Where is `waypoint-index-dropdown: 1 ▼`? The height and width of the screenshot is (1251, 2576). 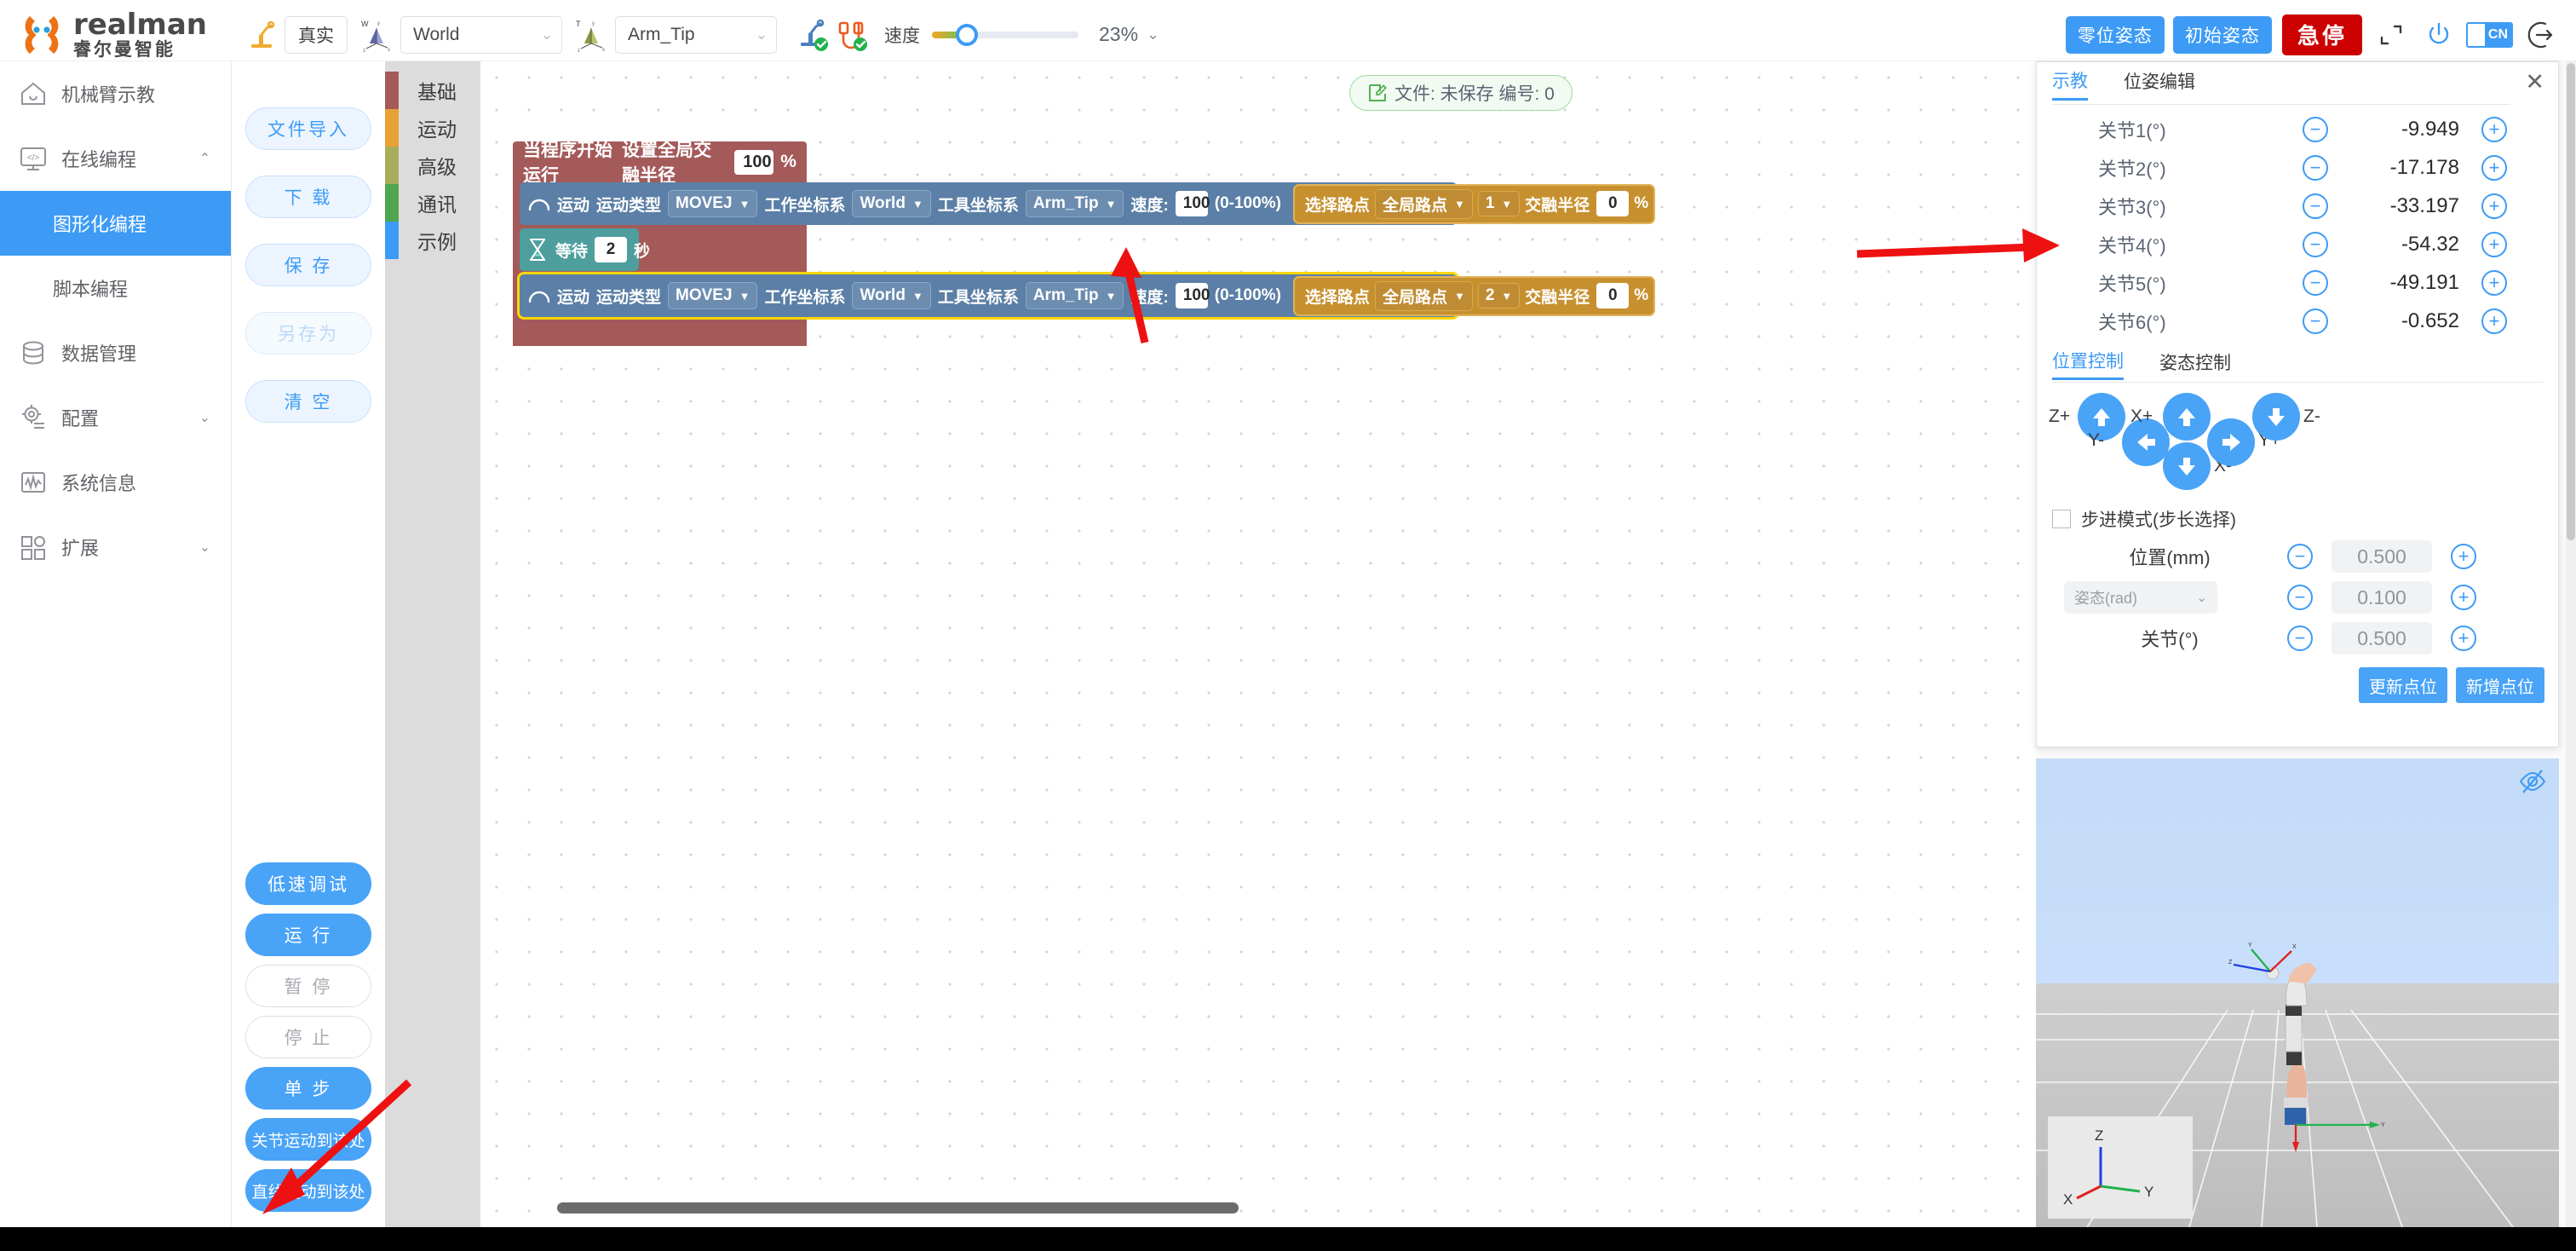 waypoint-index-dropdown: 1 ▼ is located at coordinates (1499, 204).